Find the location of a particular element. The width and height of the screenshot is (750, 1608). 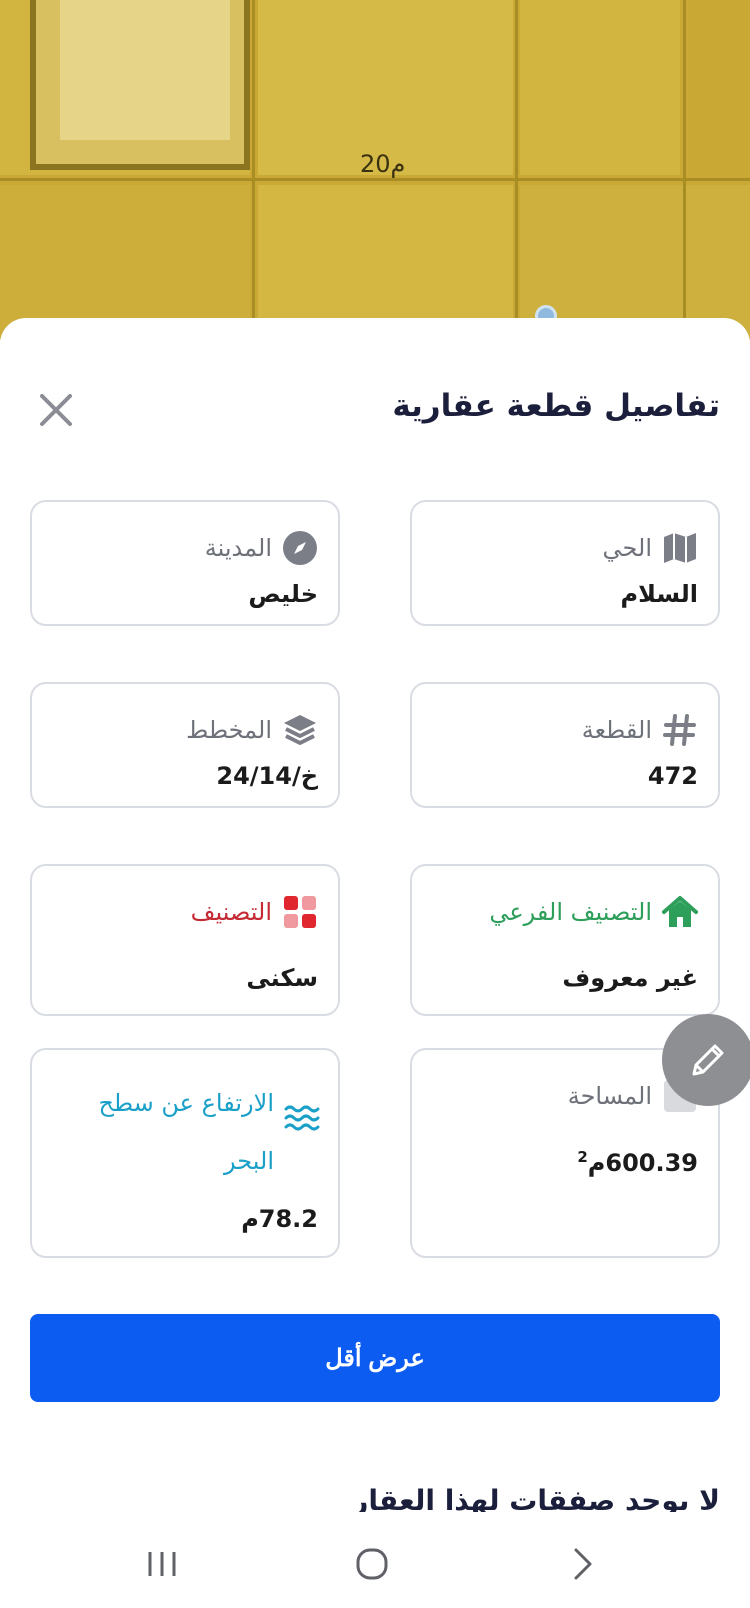

waves-icon is located at coordinates (302, 1118).